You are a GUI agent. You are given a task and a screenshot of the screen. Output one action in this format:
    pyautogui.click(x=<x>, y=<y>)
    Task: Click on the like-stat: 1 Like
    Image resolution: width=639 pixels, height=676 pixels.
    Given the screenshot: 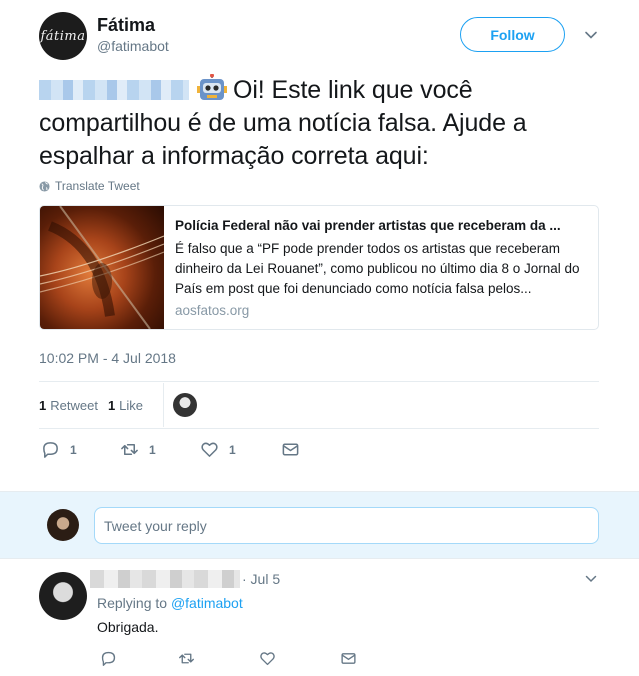 What is the action you would take?
    pyautogui.click(x=125, y=405)
    